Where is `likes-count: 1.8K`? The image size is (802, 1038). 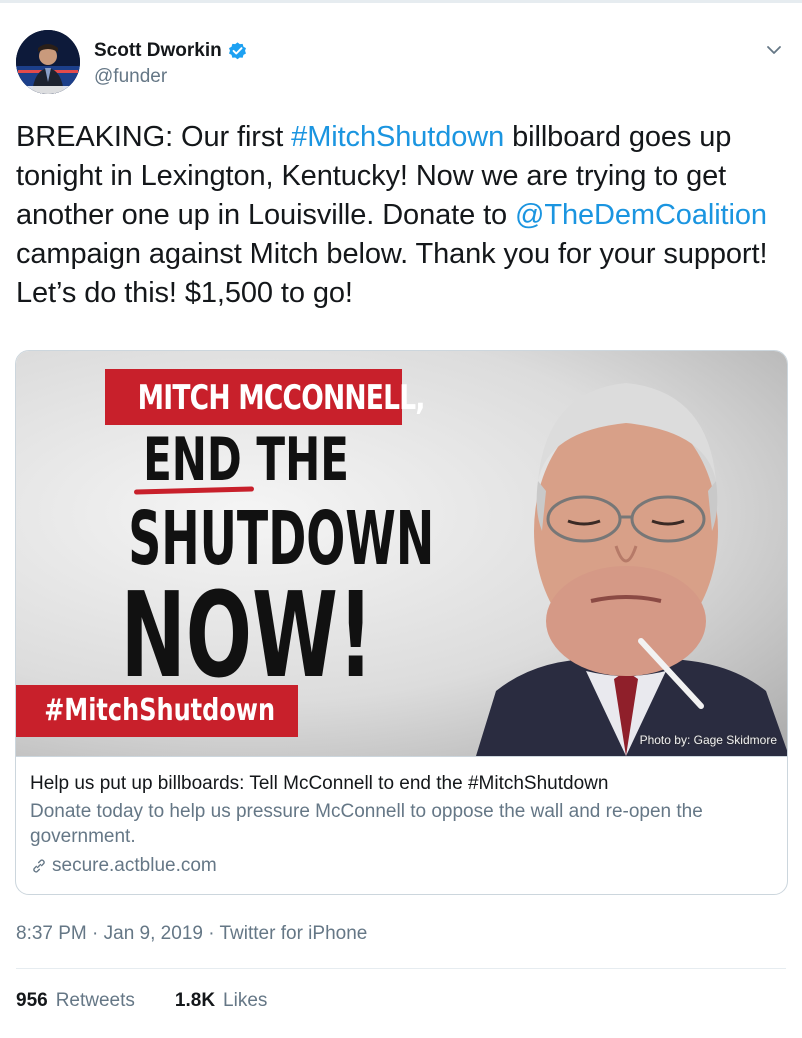 likes-count: 1.8K is located at coordinates (195, 1001).